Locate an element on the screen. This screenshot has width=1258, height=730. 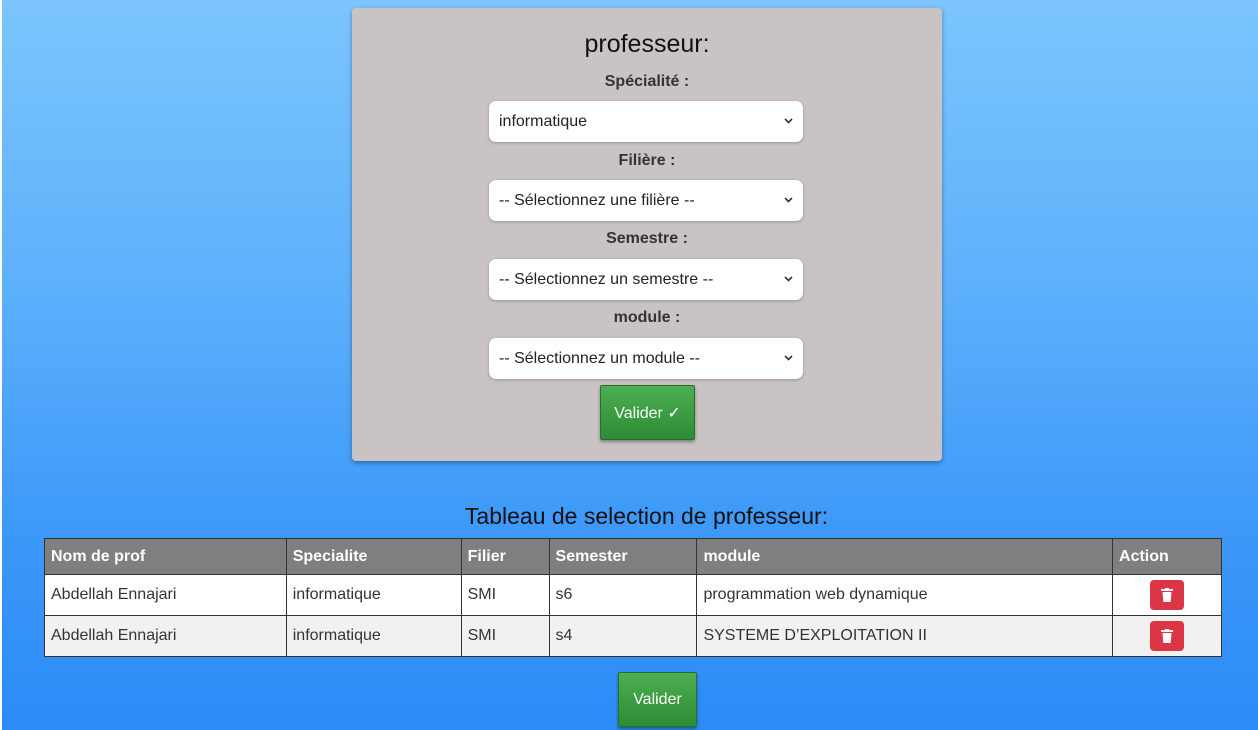
cell-module: programmation web dynamique is located at coordinates (905, 595).